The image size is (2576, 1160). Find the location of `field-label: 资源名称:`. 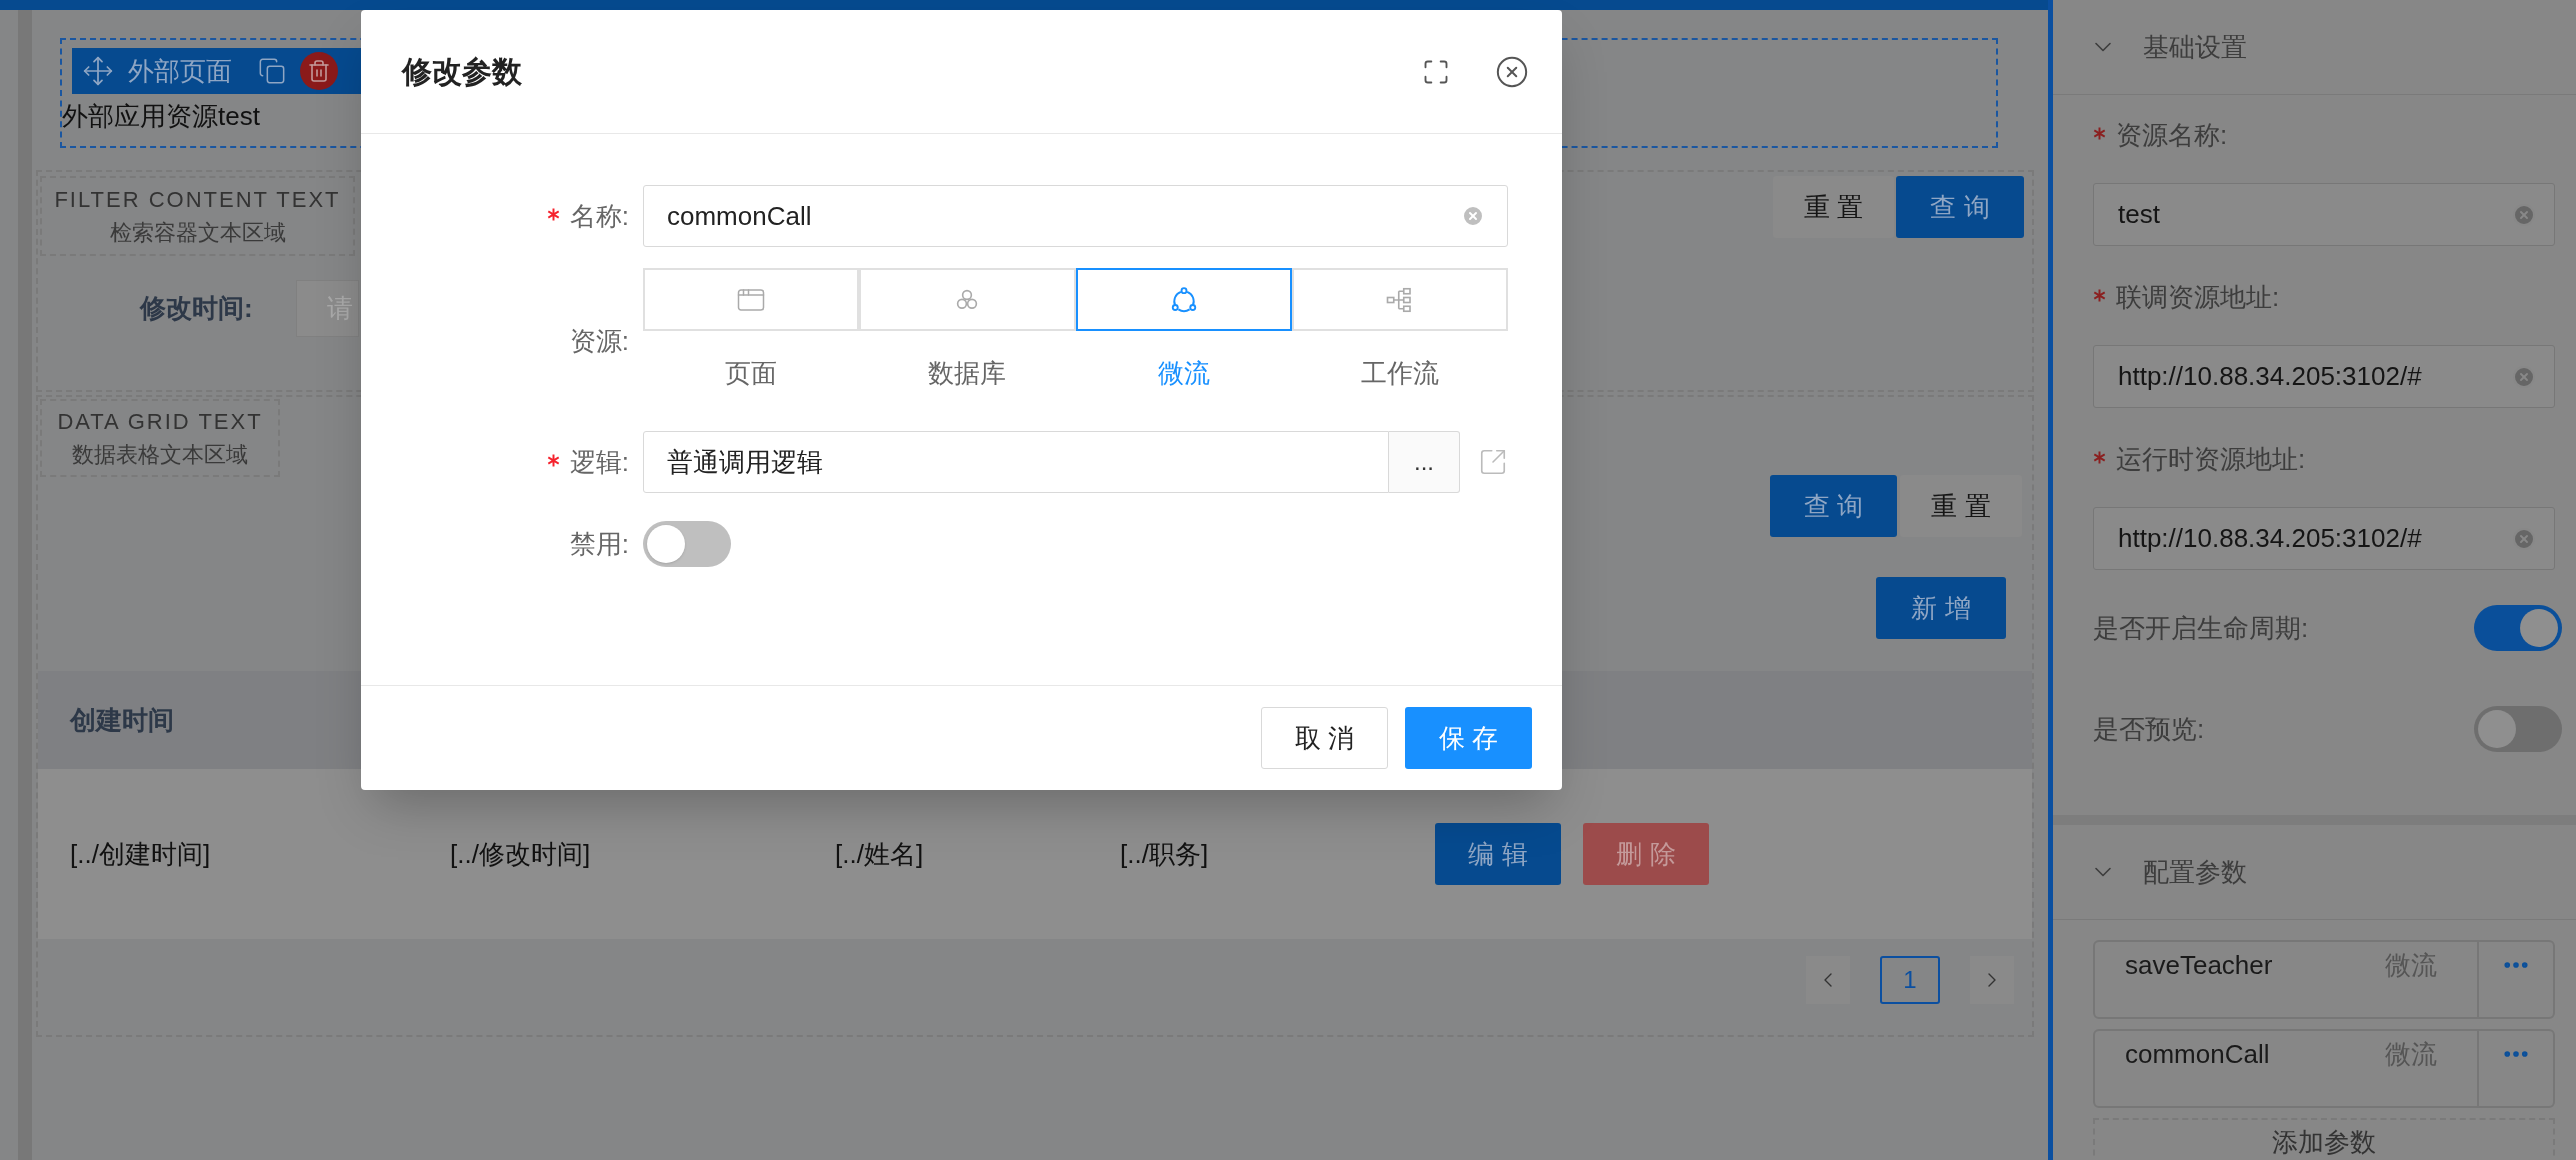

field-label: 资源名称: is located at coordinates (2314, 135).